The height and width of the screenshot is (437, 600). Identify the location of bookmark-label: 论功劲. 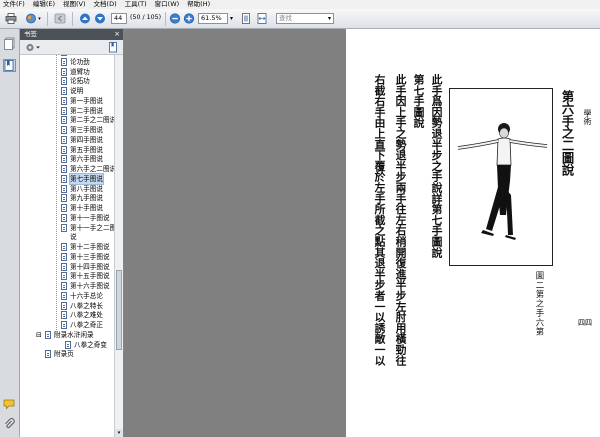
(80, 61).